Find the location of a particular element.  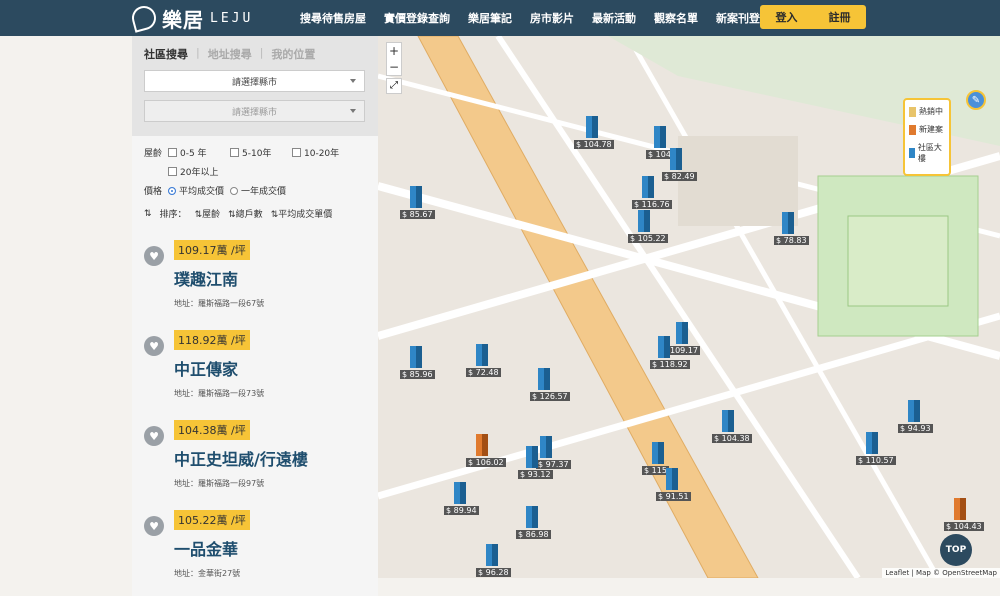

legend-label: 社區大樓 is located at coordinates (929, 153).